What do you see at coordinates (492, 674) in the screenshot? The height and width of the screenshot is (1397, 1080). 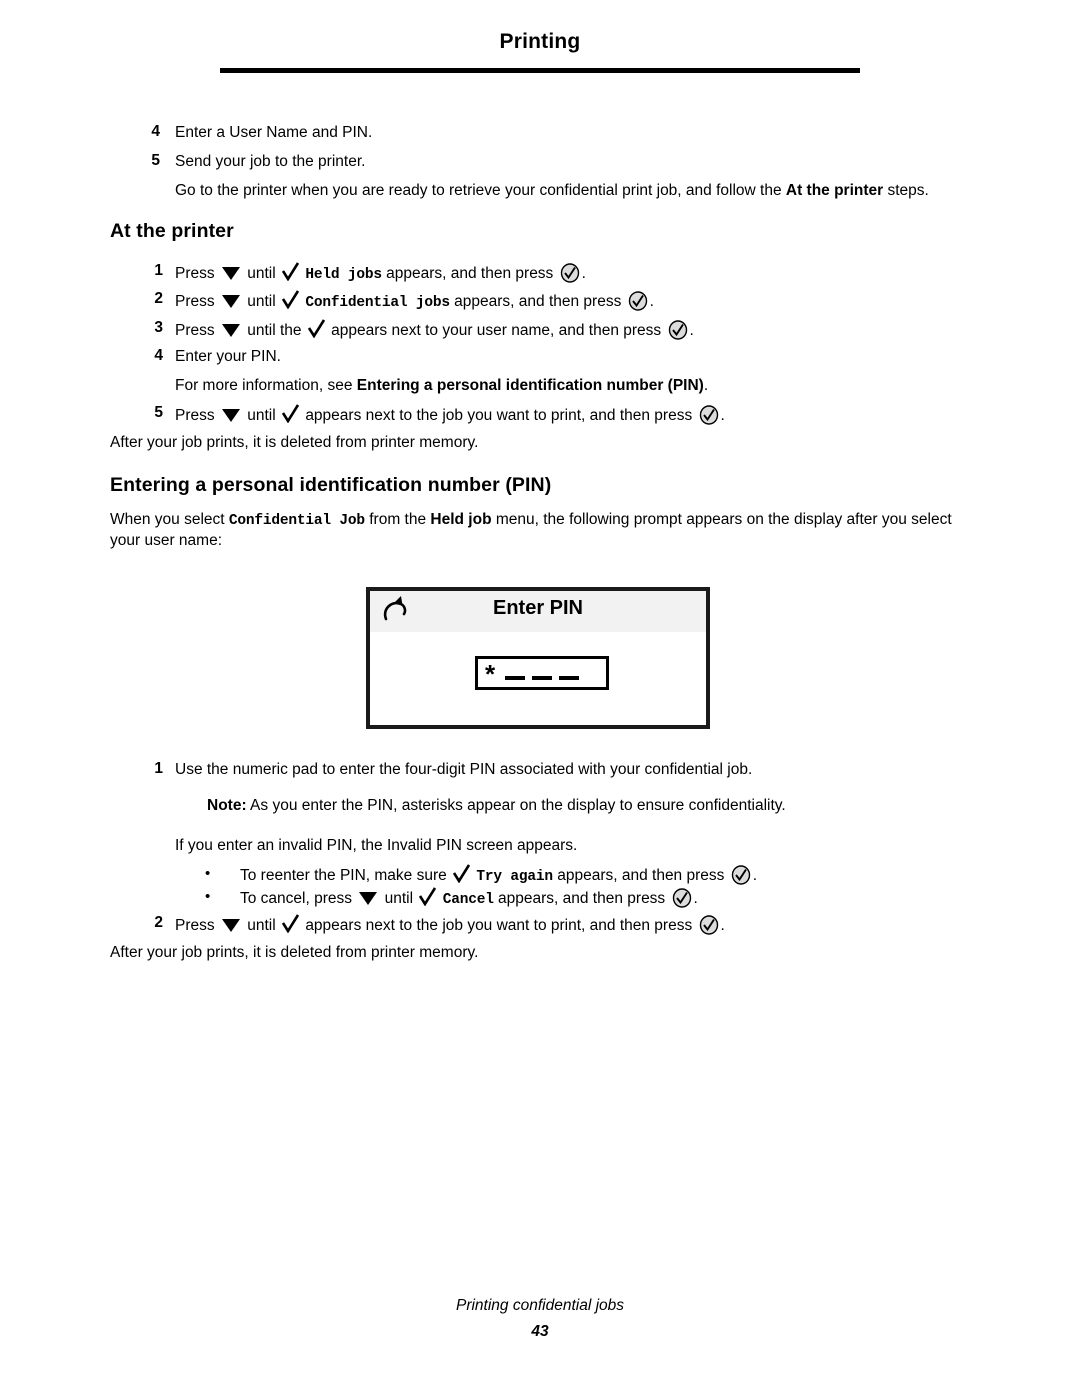 I see `pin-entered-char: *` at bounding box center [492, 674].